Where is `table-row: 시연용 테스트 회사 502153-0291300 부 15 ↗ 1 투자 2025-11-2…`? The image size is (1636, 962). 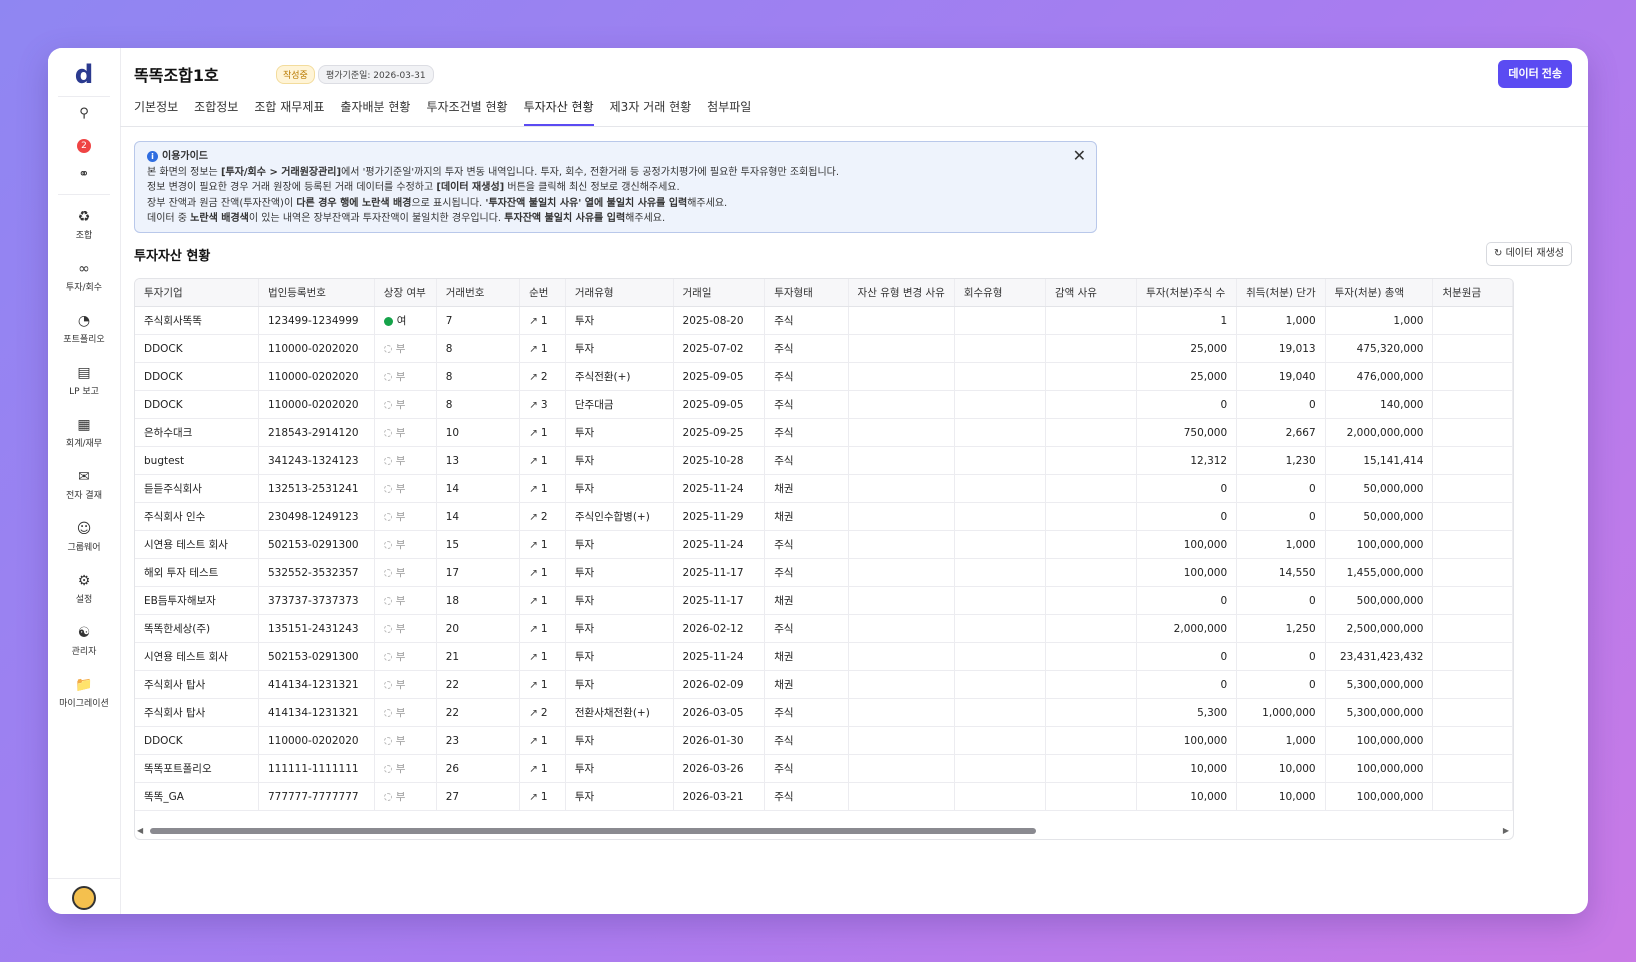 table-row: 시연용 테스트 회사 502153-0291300 부 15 ↗ 1 투자 2025-11-2… is located at coordinates (824, 544).